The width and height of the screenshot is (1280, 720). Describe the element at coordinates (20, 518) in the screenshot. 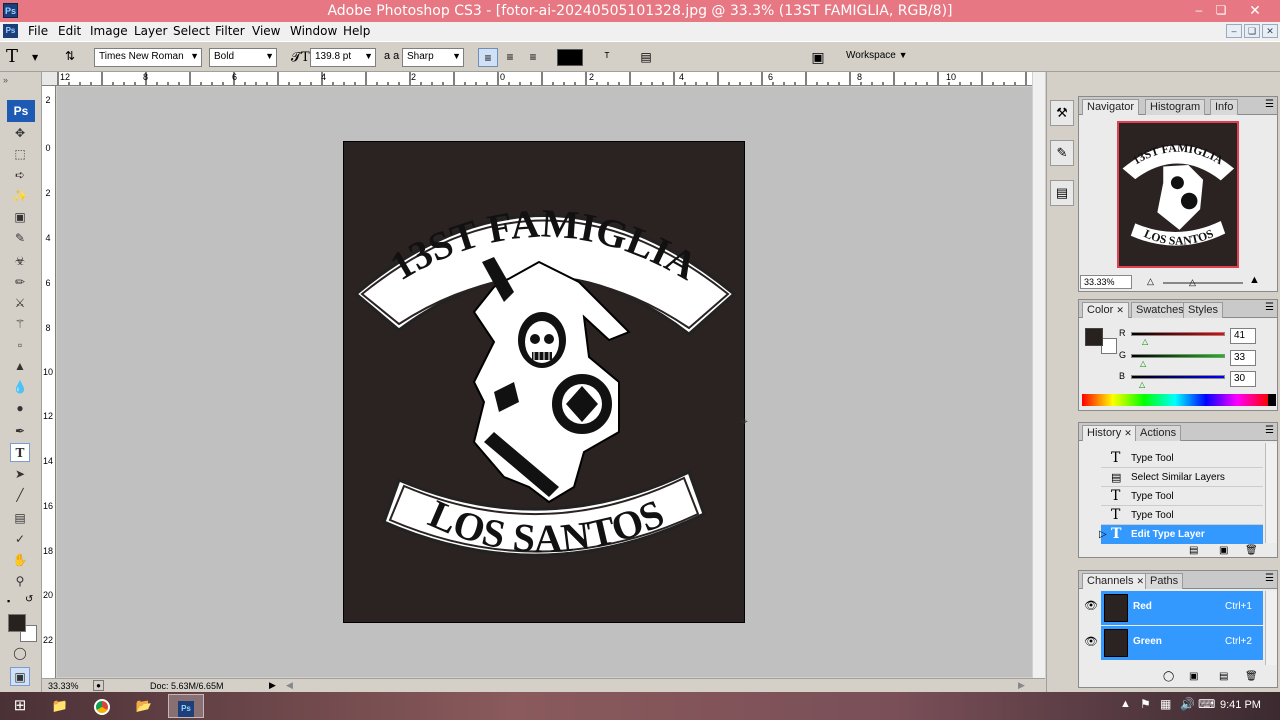

I see `notes-tool-icon: ▤` at that location.